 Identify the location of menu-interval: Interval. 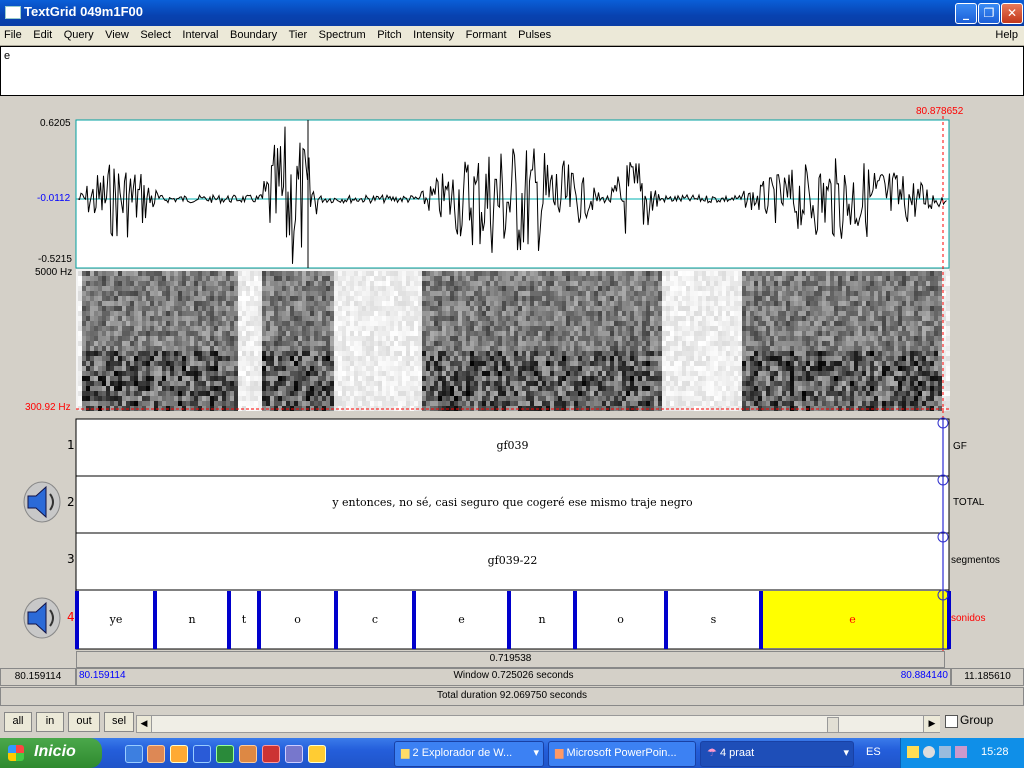
(200, 35).